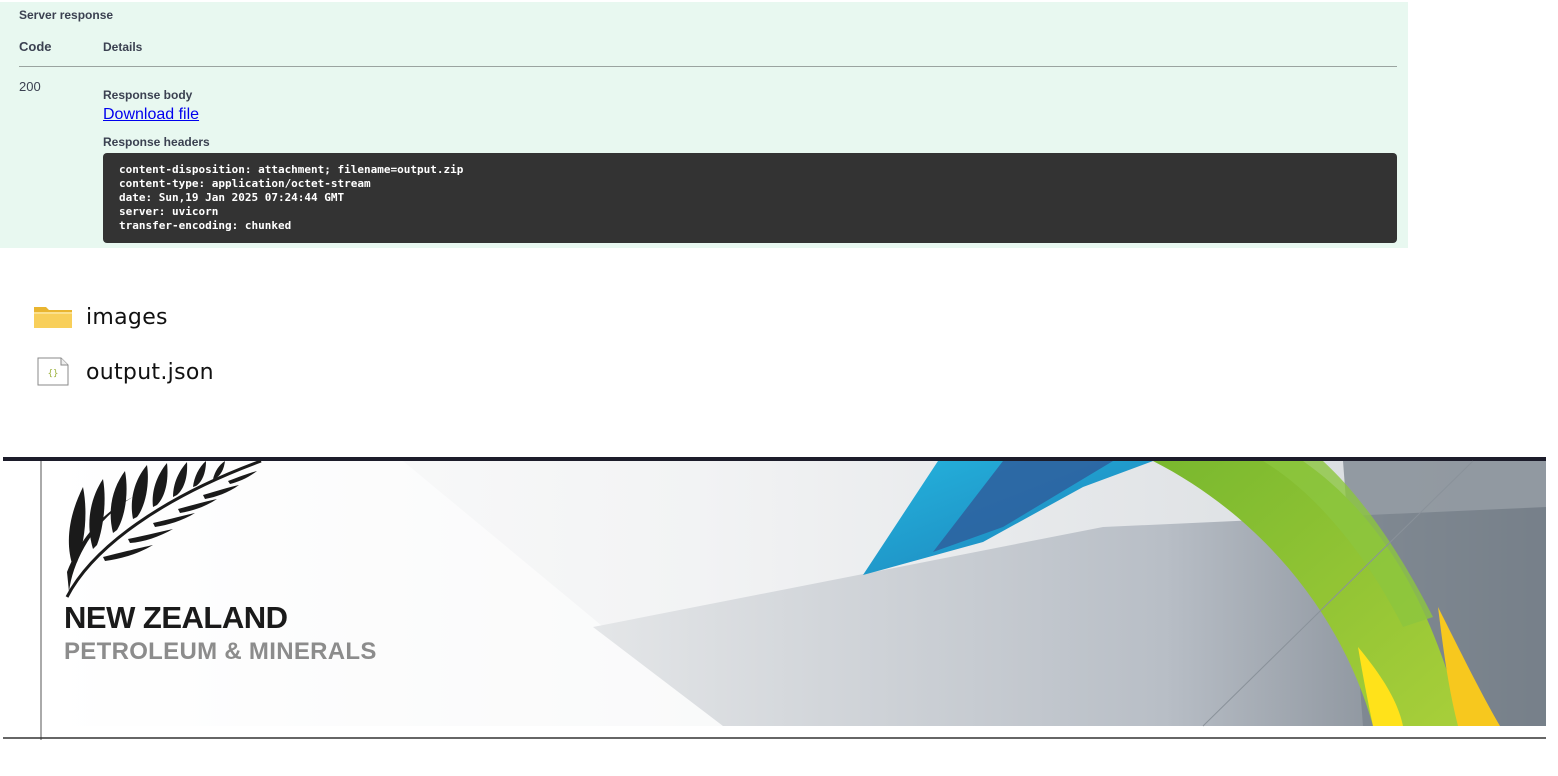 This screenshot has height=776, width=1558. What do you see at coordinates (220, 651) in the screenshot?
I see `brand-subtitle: PETROLEUM & MINERALS` at bounding box center [220, 651].